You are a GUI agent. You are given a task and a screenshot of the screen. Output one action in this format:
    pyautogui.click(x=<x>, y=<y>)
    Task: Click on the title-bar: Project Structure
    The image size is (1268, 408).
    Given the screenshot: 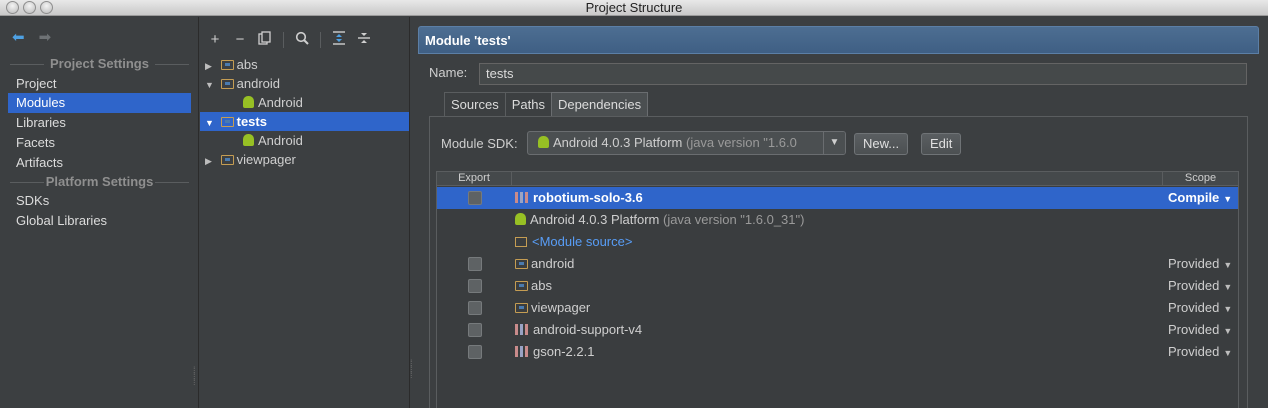 What is the action you would take?
    pyautogui.click(x=634, y=8)
    